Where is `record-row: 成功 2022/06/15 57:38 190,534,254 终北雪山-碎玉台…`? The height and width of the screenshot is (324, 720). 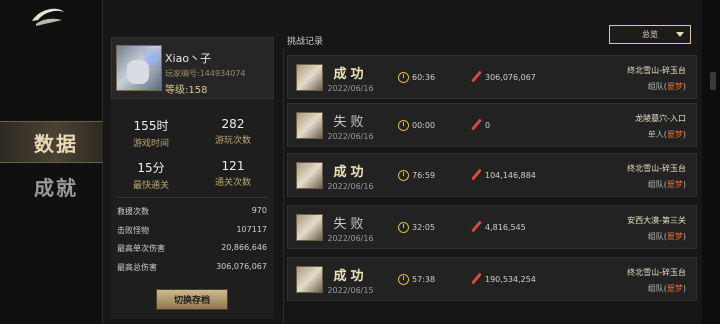 record-row: 成功 2022/06/15 57:38 190,534,254 终北雪山-碎玉台… is located at coordinates (492, 279).